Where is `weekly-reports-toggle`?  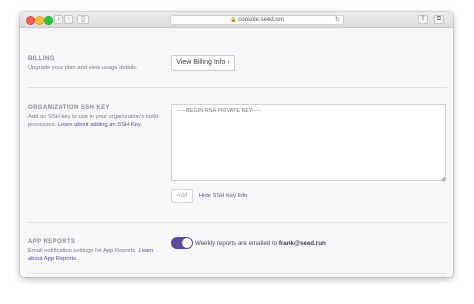
weekly-reports-toggle is located at coordinates (182, 243).